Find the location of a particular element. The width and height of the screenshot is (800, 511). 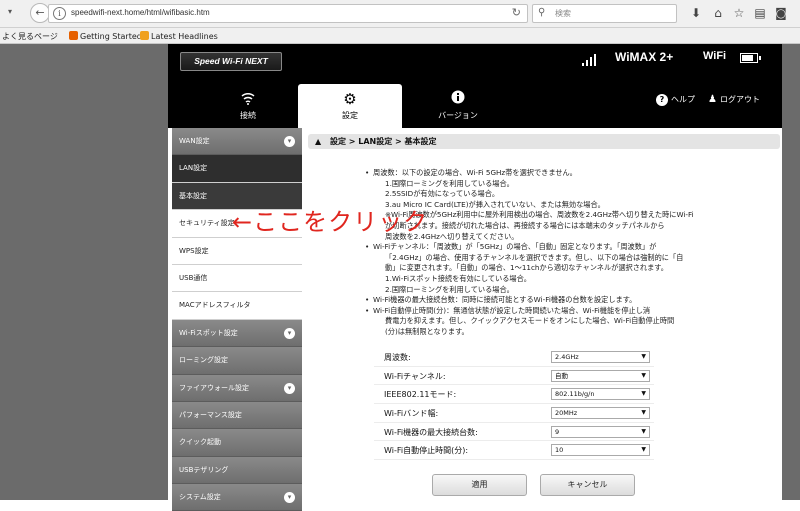

form-label: IEEE802.11モード: is located at coordinates (420, 395).